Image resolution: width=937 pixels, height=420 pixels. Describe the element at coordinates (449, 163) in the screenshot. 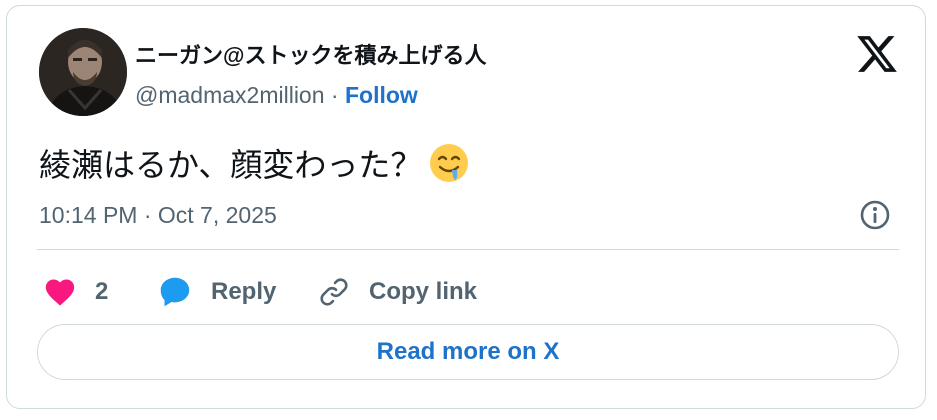

I see `drooling-face-emoji-icon` at that location.